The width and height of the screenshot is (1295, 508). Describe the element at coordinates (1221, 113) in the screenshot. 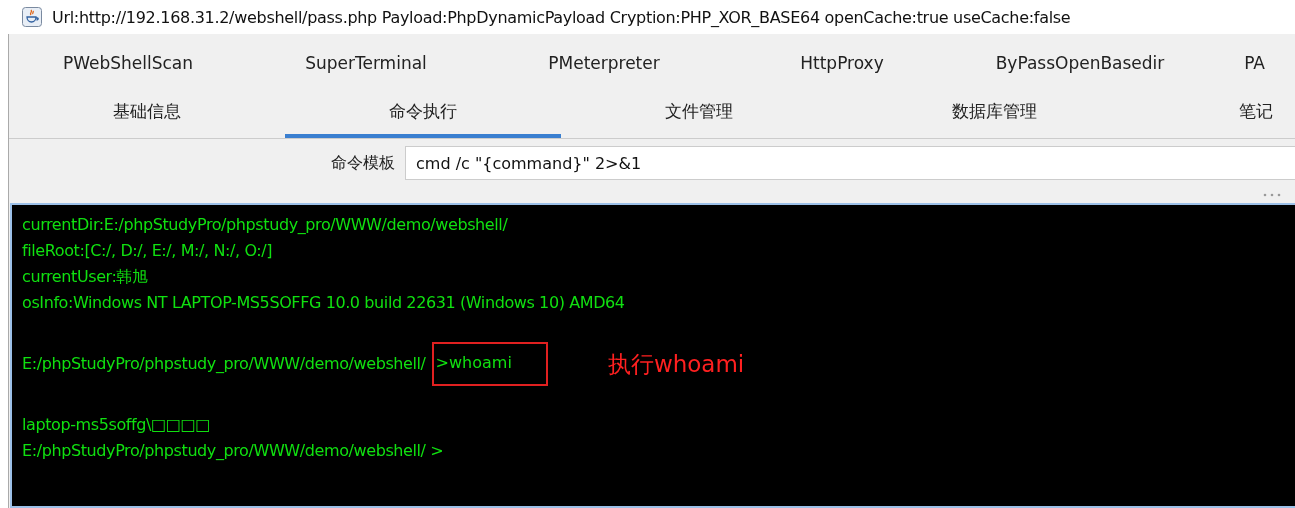

I see `main-tab: 笔记` at that location.